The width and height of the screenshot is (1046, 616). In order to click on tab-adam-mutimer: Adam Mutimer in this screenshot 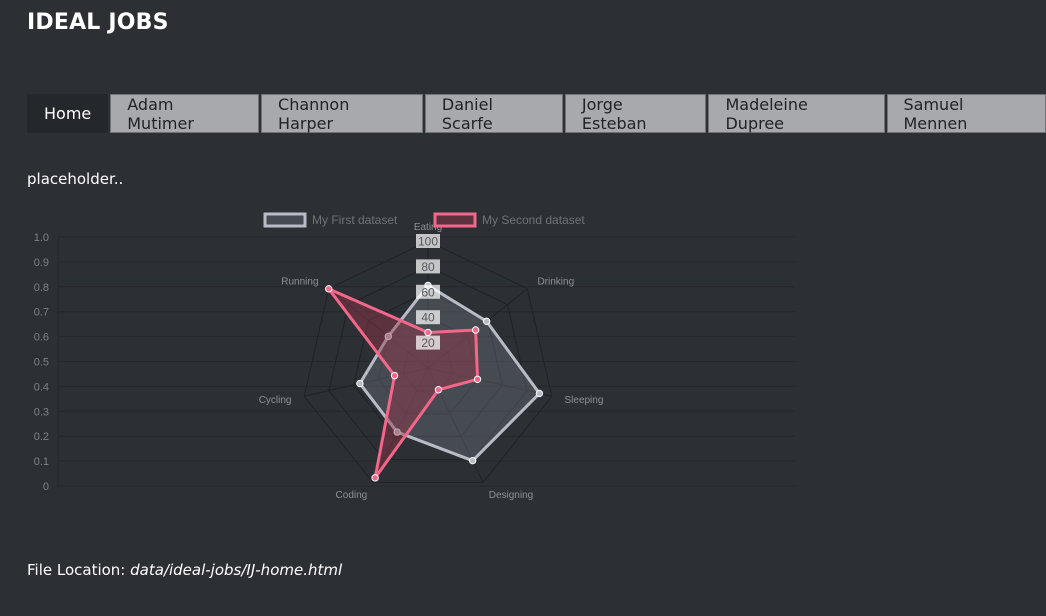, I will do `click(185, 113)`.